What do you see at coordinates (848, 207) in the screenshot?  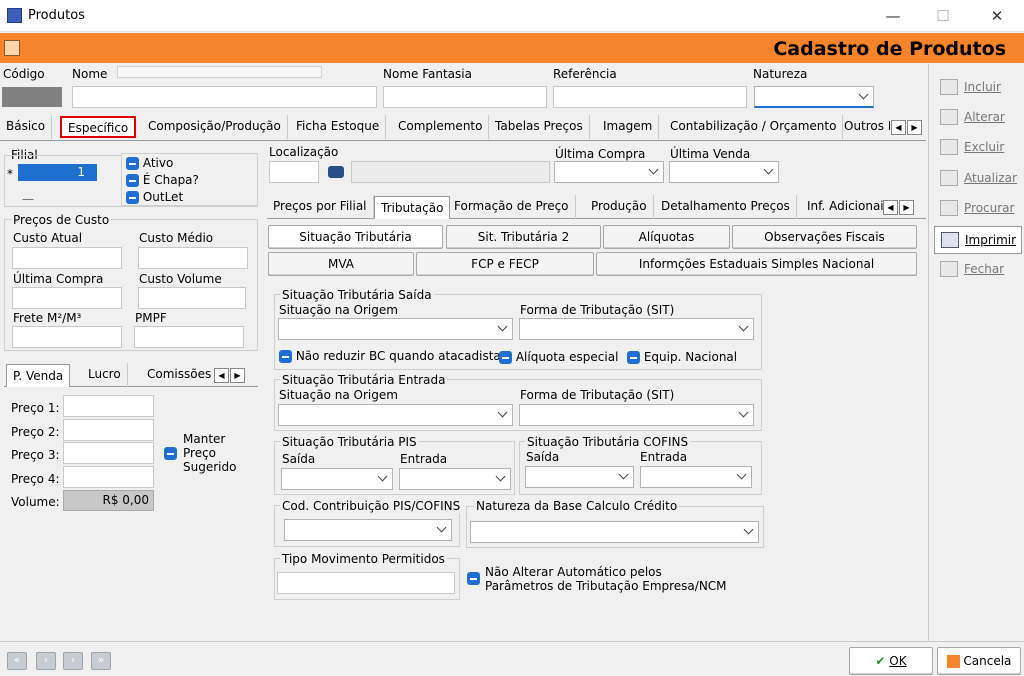 I see `tab-inf-adicionais: Inf. Adicionais` at bounding box center [848, 207].